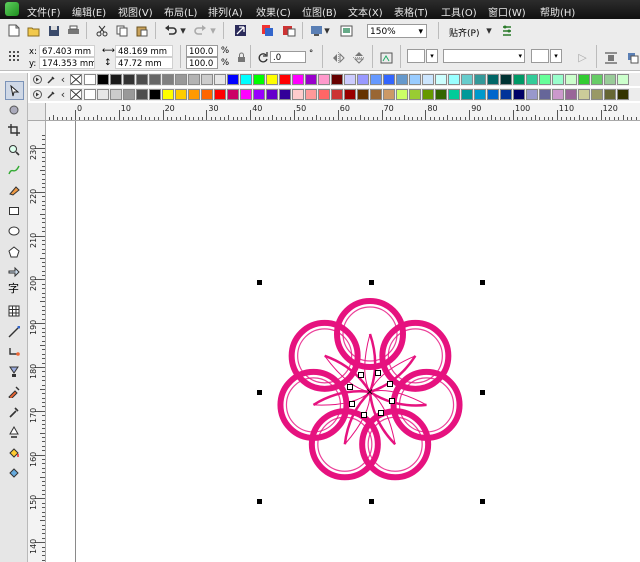 Image resolution: width=640 pixels, height=562 pixels. What do you see at coordinates (338, 57) in the screenshot?
I see `mirror-horizontal-icon` at bounding box center [338, 57].